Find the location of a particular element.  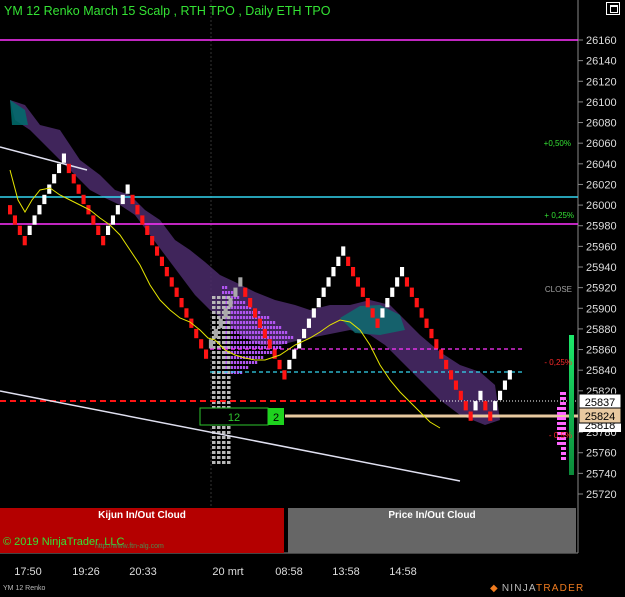

plus-quarter-label: + 0,25% is located at coordinates (559, 215).